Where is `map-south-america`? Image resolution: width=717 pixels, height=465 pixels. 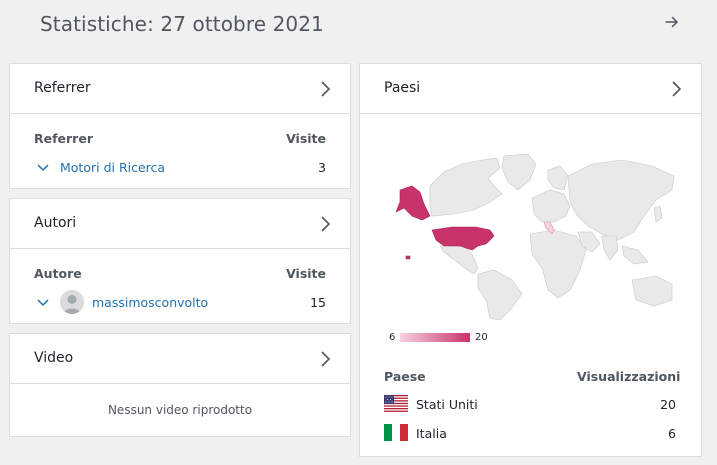
map-south-america is located at coordinates (500, 294).